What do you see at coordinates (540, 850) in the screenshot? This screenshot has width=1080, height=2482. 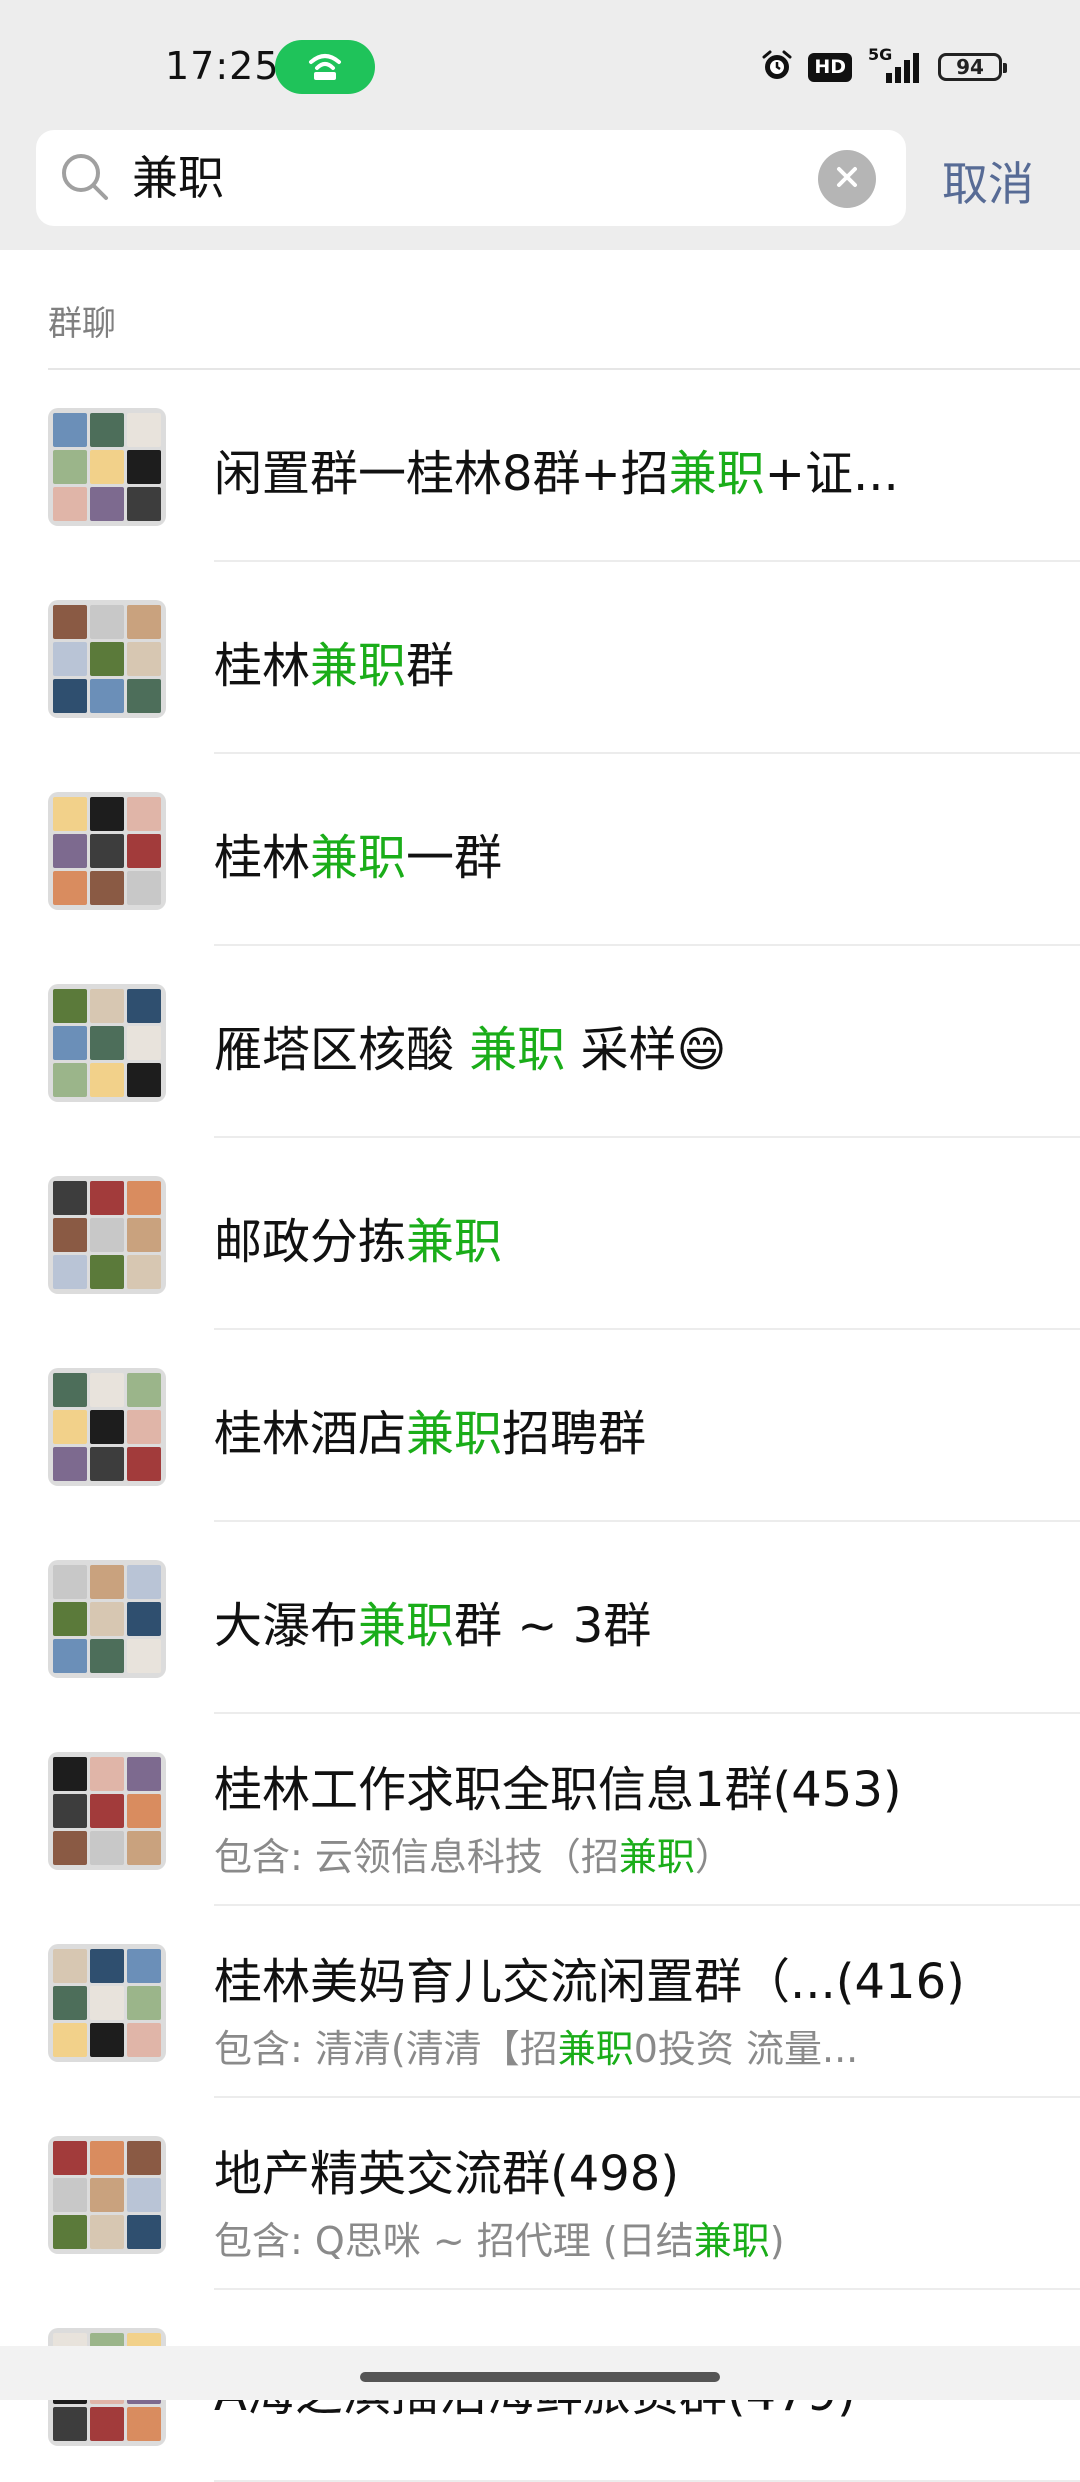 I see `group-chat-result: 桂林兼职一群` at bounding box center [540, 850].